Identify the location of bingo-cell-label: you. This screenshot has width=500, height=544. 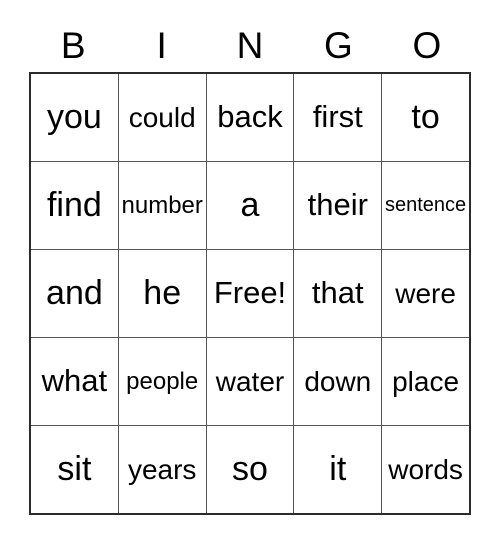
(74, 116).